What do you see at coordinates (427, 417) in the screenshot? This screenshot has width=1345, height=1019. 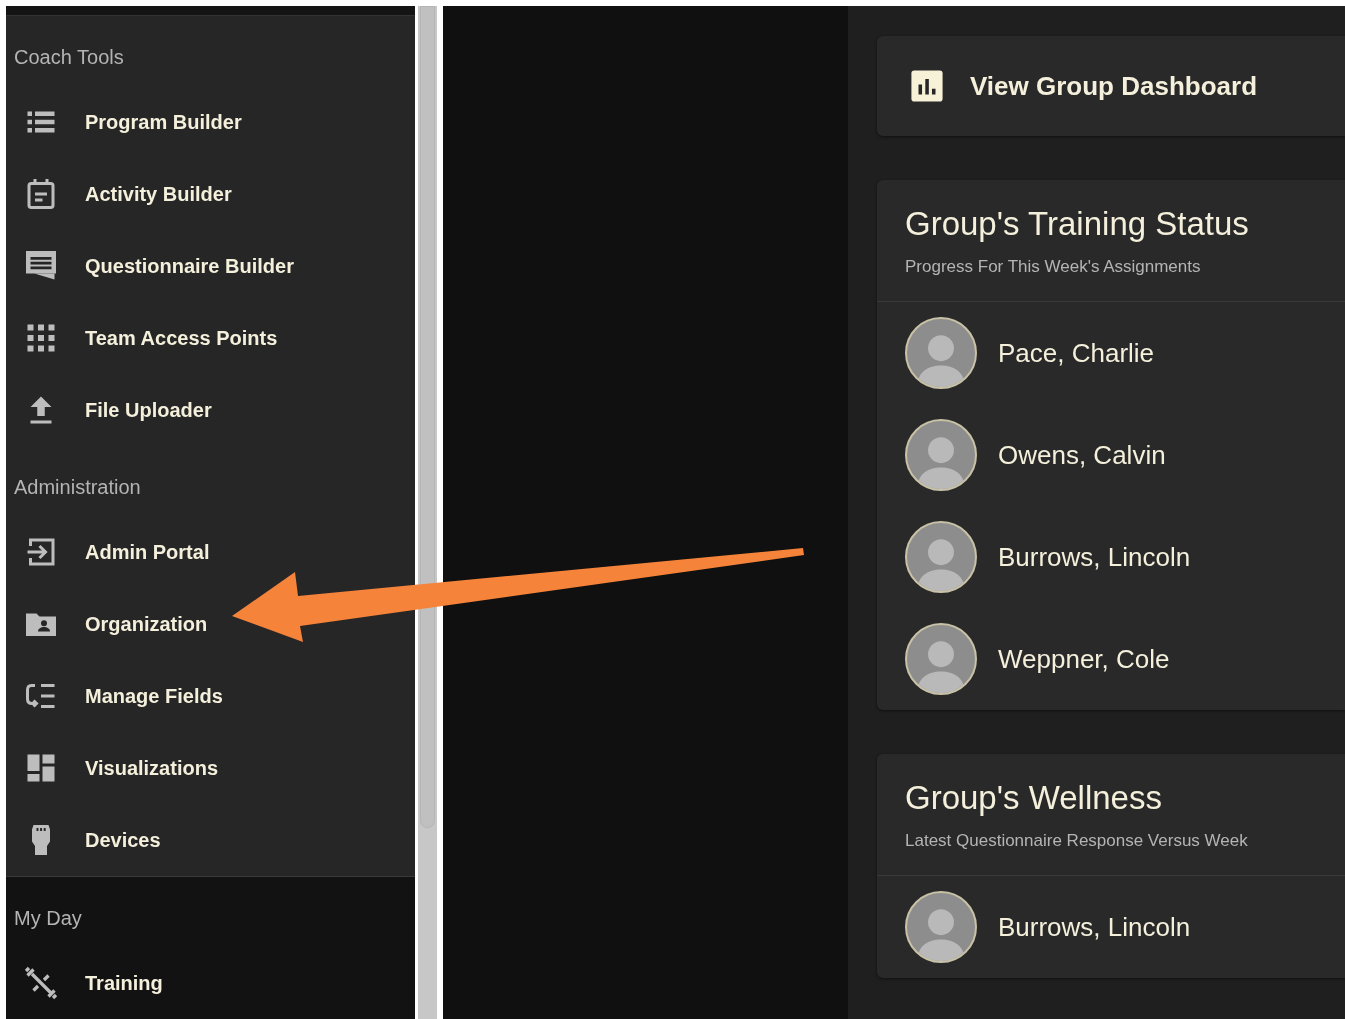 I see `scrollbar-thumb` at bounding box center [427, 417].